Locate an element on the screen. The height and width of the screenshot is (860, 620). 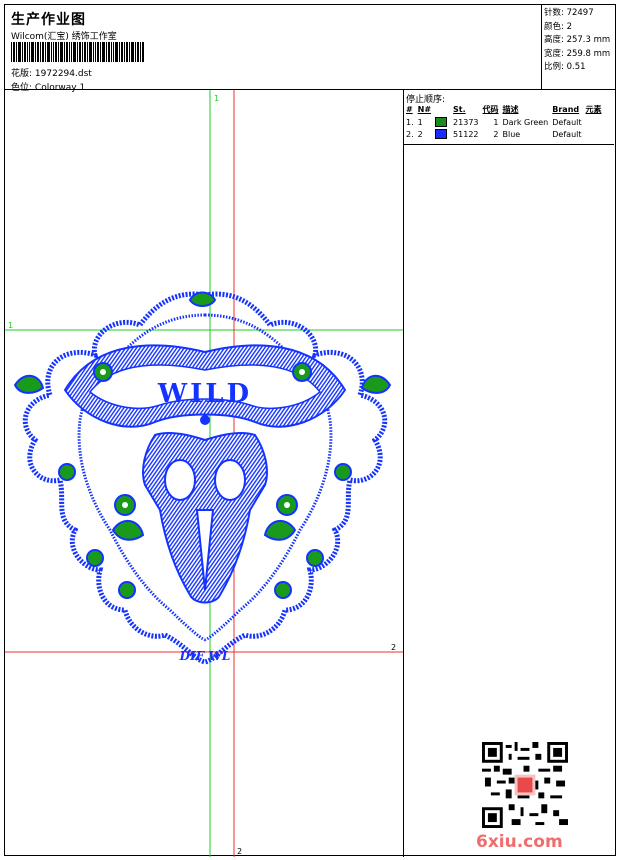
table-header-row: # N# St. 代码 描述 Brand 元素 is located at coordinates (506, 110).